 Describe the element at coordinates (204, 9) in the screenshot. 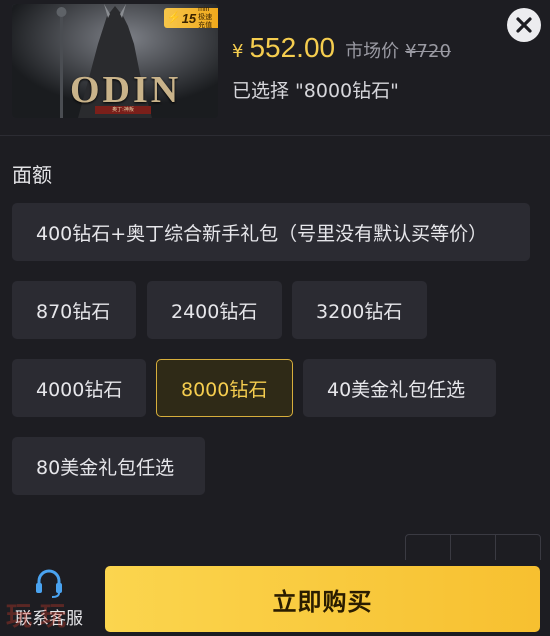

I see `badge-unit: min` at that location.